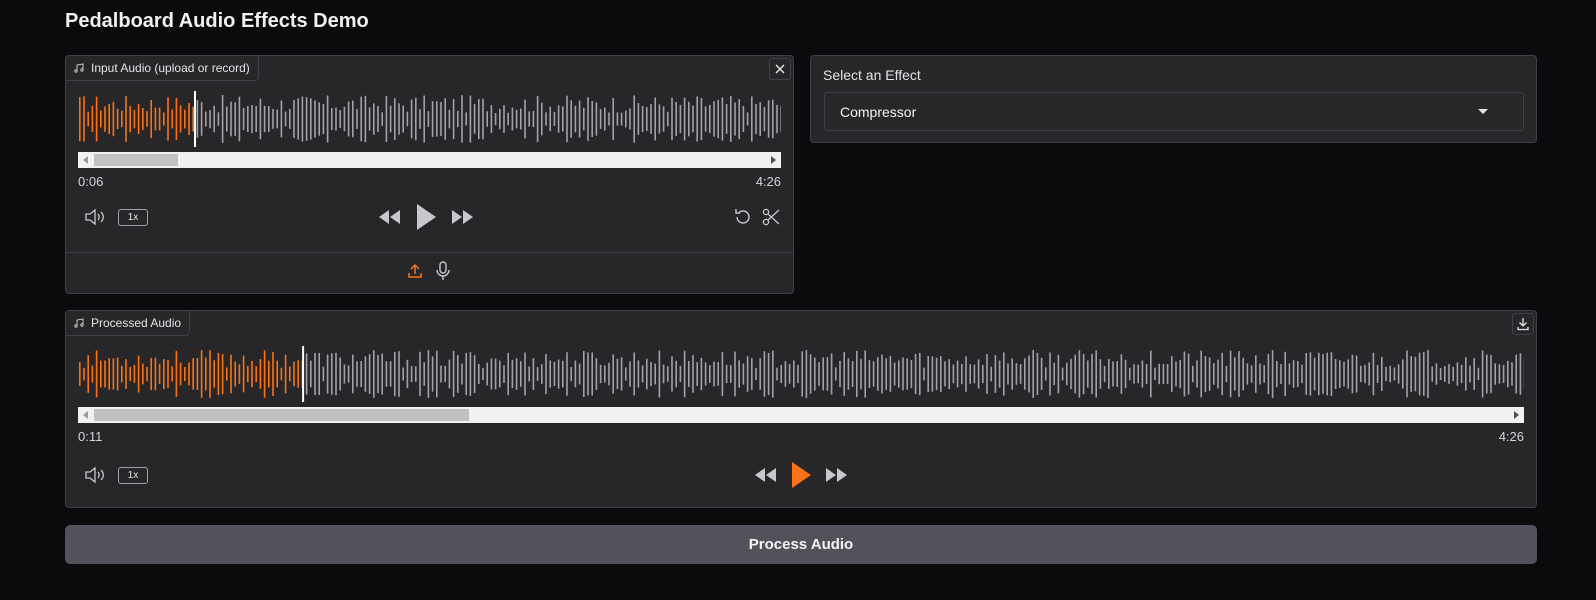 The width and height of the screenshot is (1596, 600). Describe the element at coordinates (90, 436) in the screenshot. I see `current-time: 0:11` at that location.